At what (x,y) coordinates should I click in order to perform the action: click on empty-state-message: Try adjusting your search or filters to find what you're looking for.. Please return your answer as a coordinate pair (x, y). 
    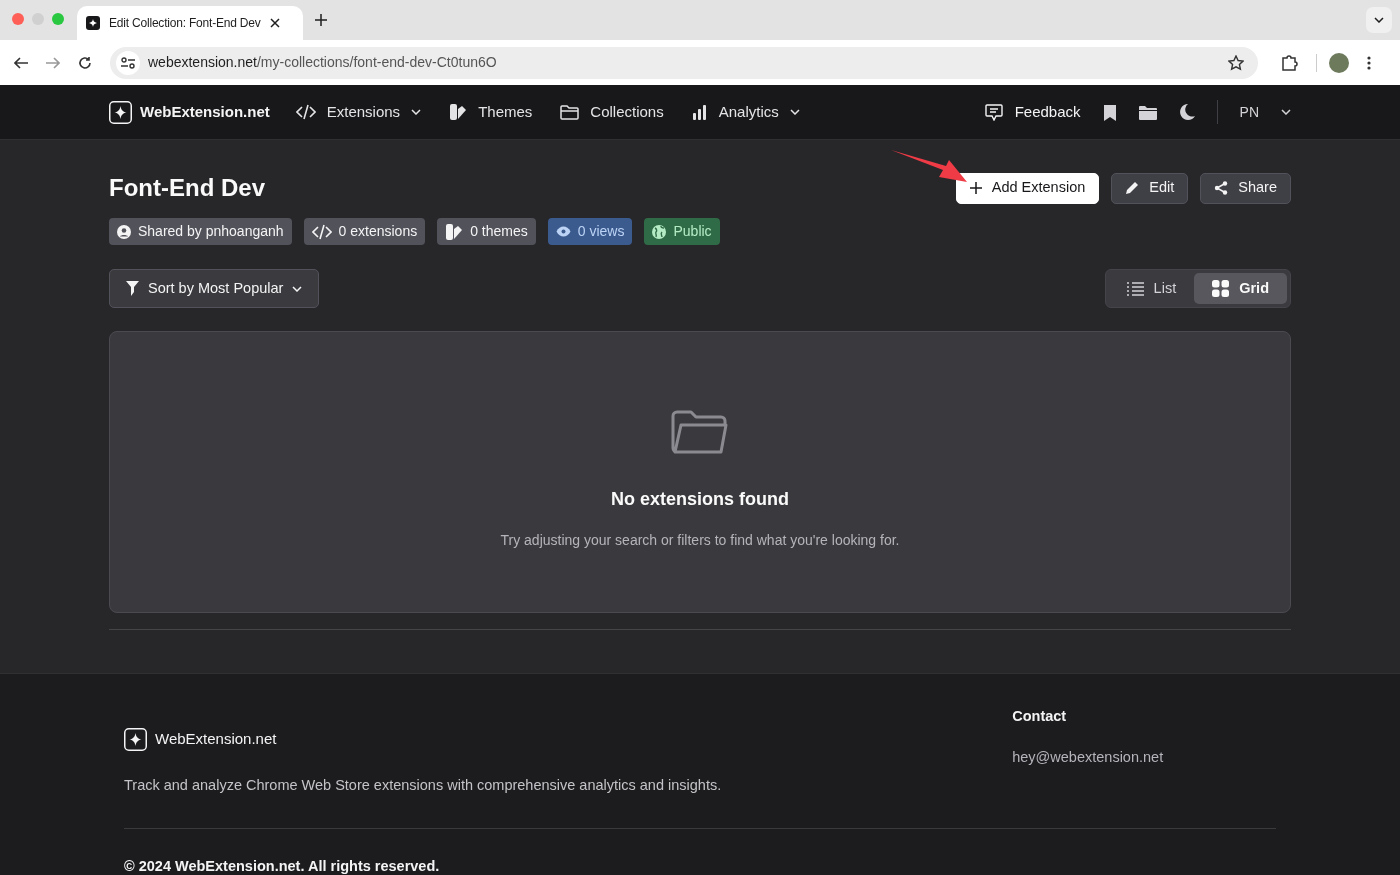
    Looking at the image, I should click on (700, 540).